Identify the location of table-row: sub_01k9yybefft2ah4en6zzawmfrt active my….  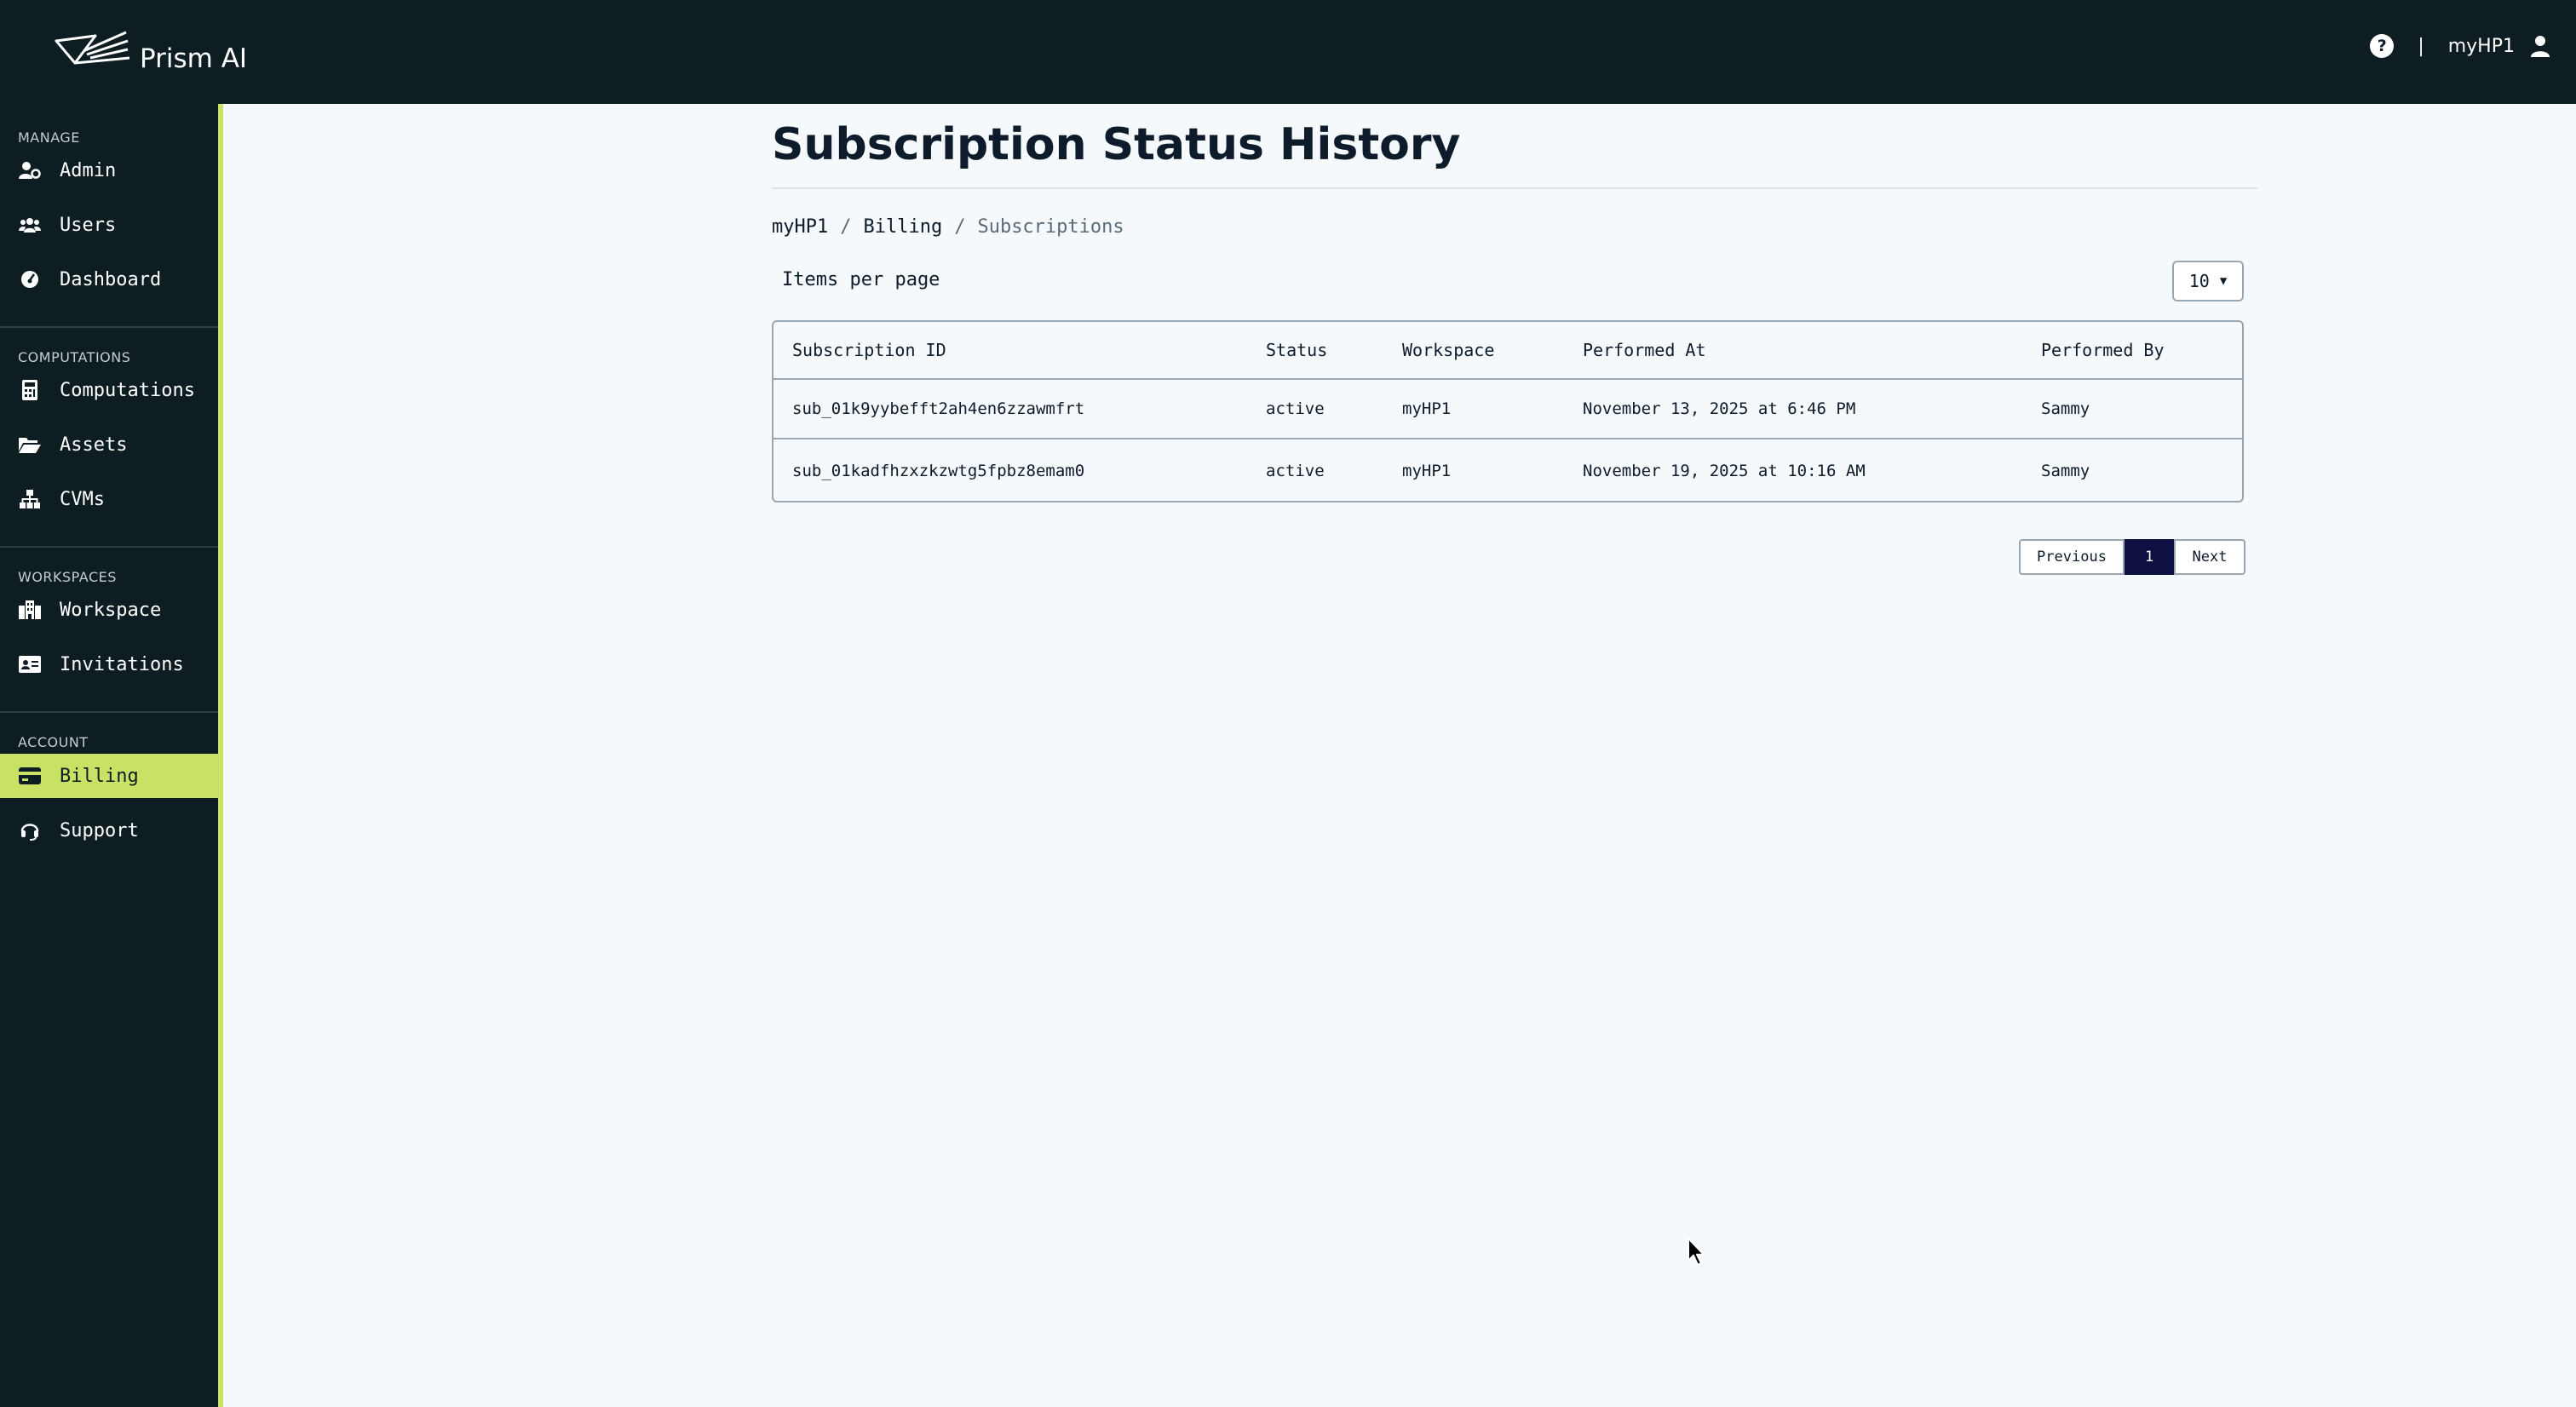
(1508, 409).